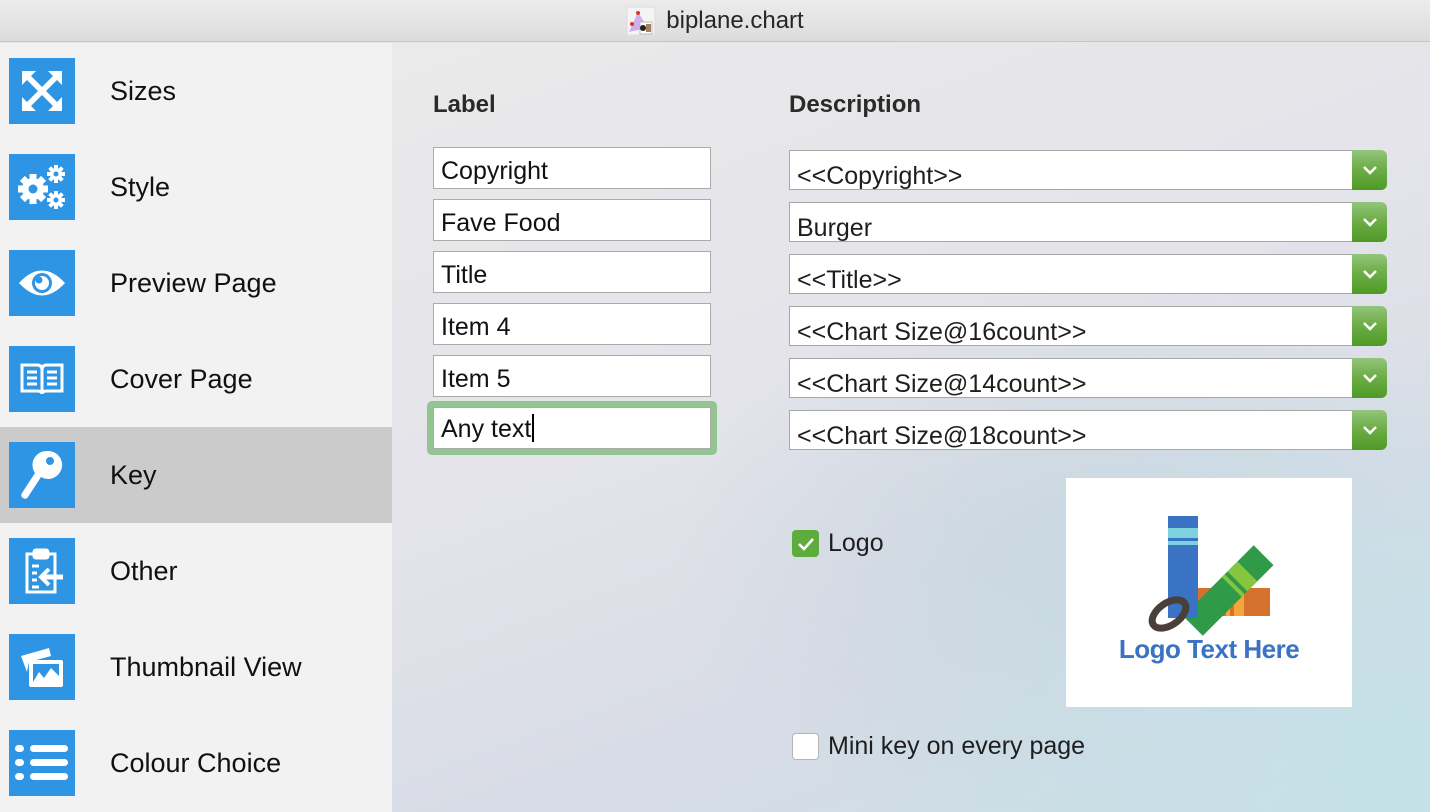 This screenshot has height=812, width=1430. What do you see at coordinates (641, 21) in the screenshot?
I see `chart-document-icon` at bounding box center [641, 21].